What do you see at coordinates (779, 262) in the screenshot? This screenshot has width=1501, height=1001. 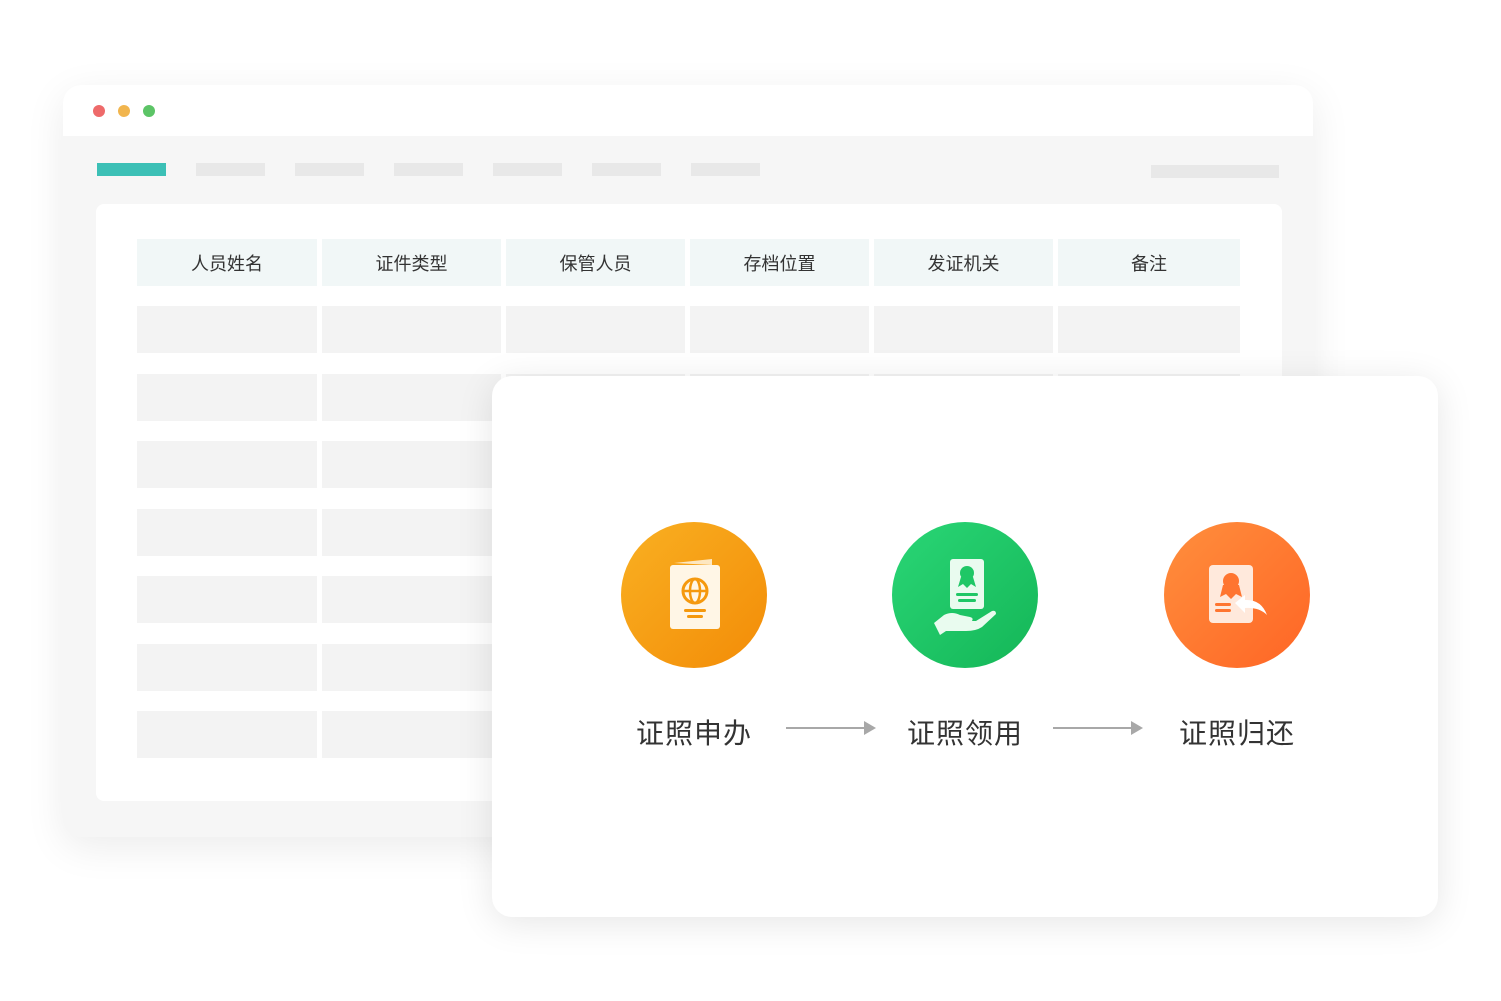 I see `table-header-location: 存档位置` at bounding box center [779, 262].